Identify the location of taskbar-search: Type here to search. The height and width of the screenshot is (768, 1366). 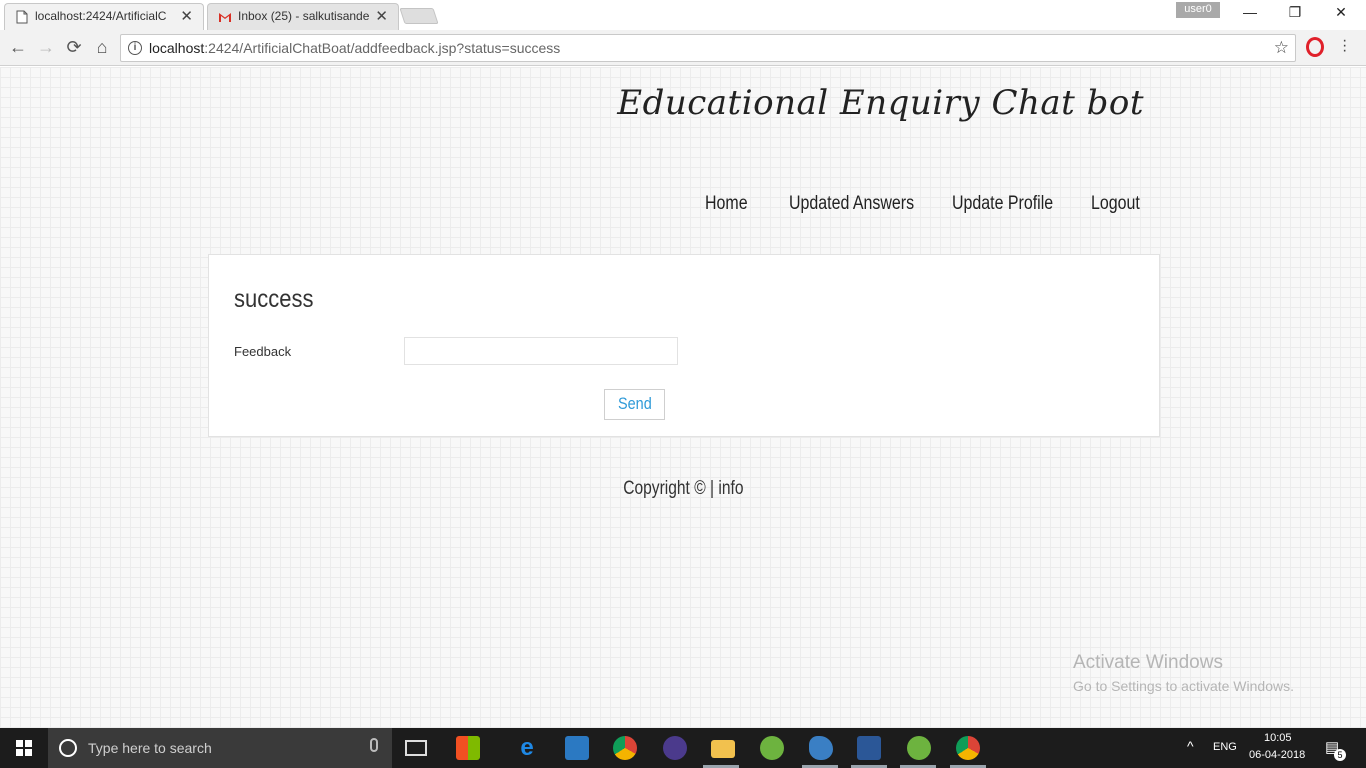
(220, 748).